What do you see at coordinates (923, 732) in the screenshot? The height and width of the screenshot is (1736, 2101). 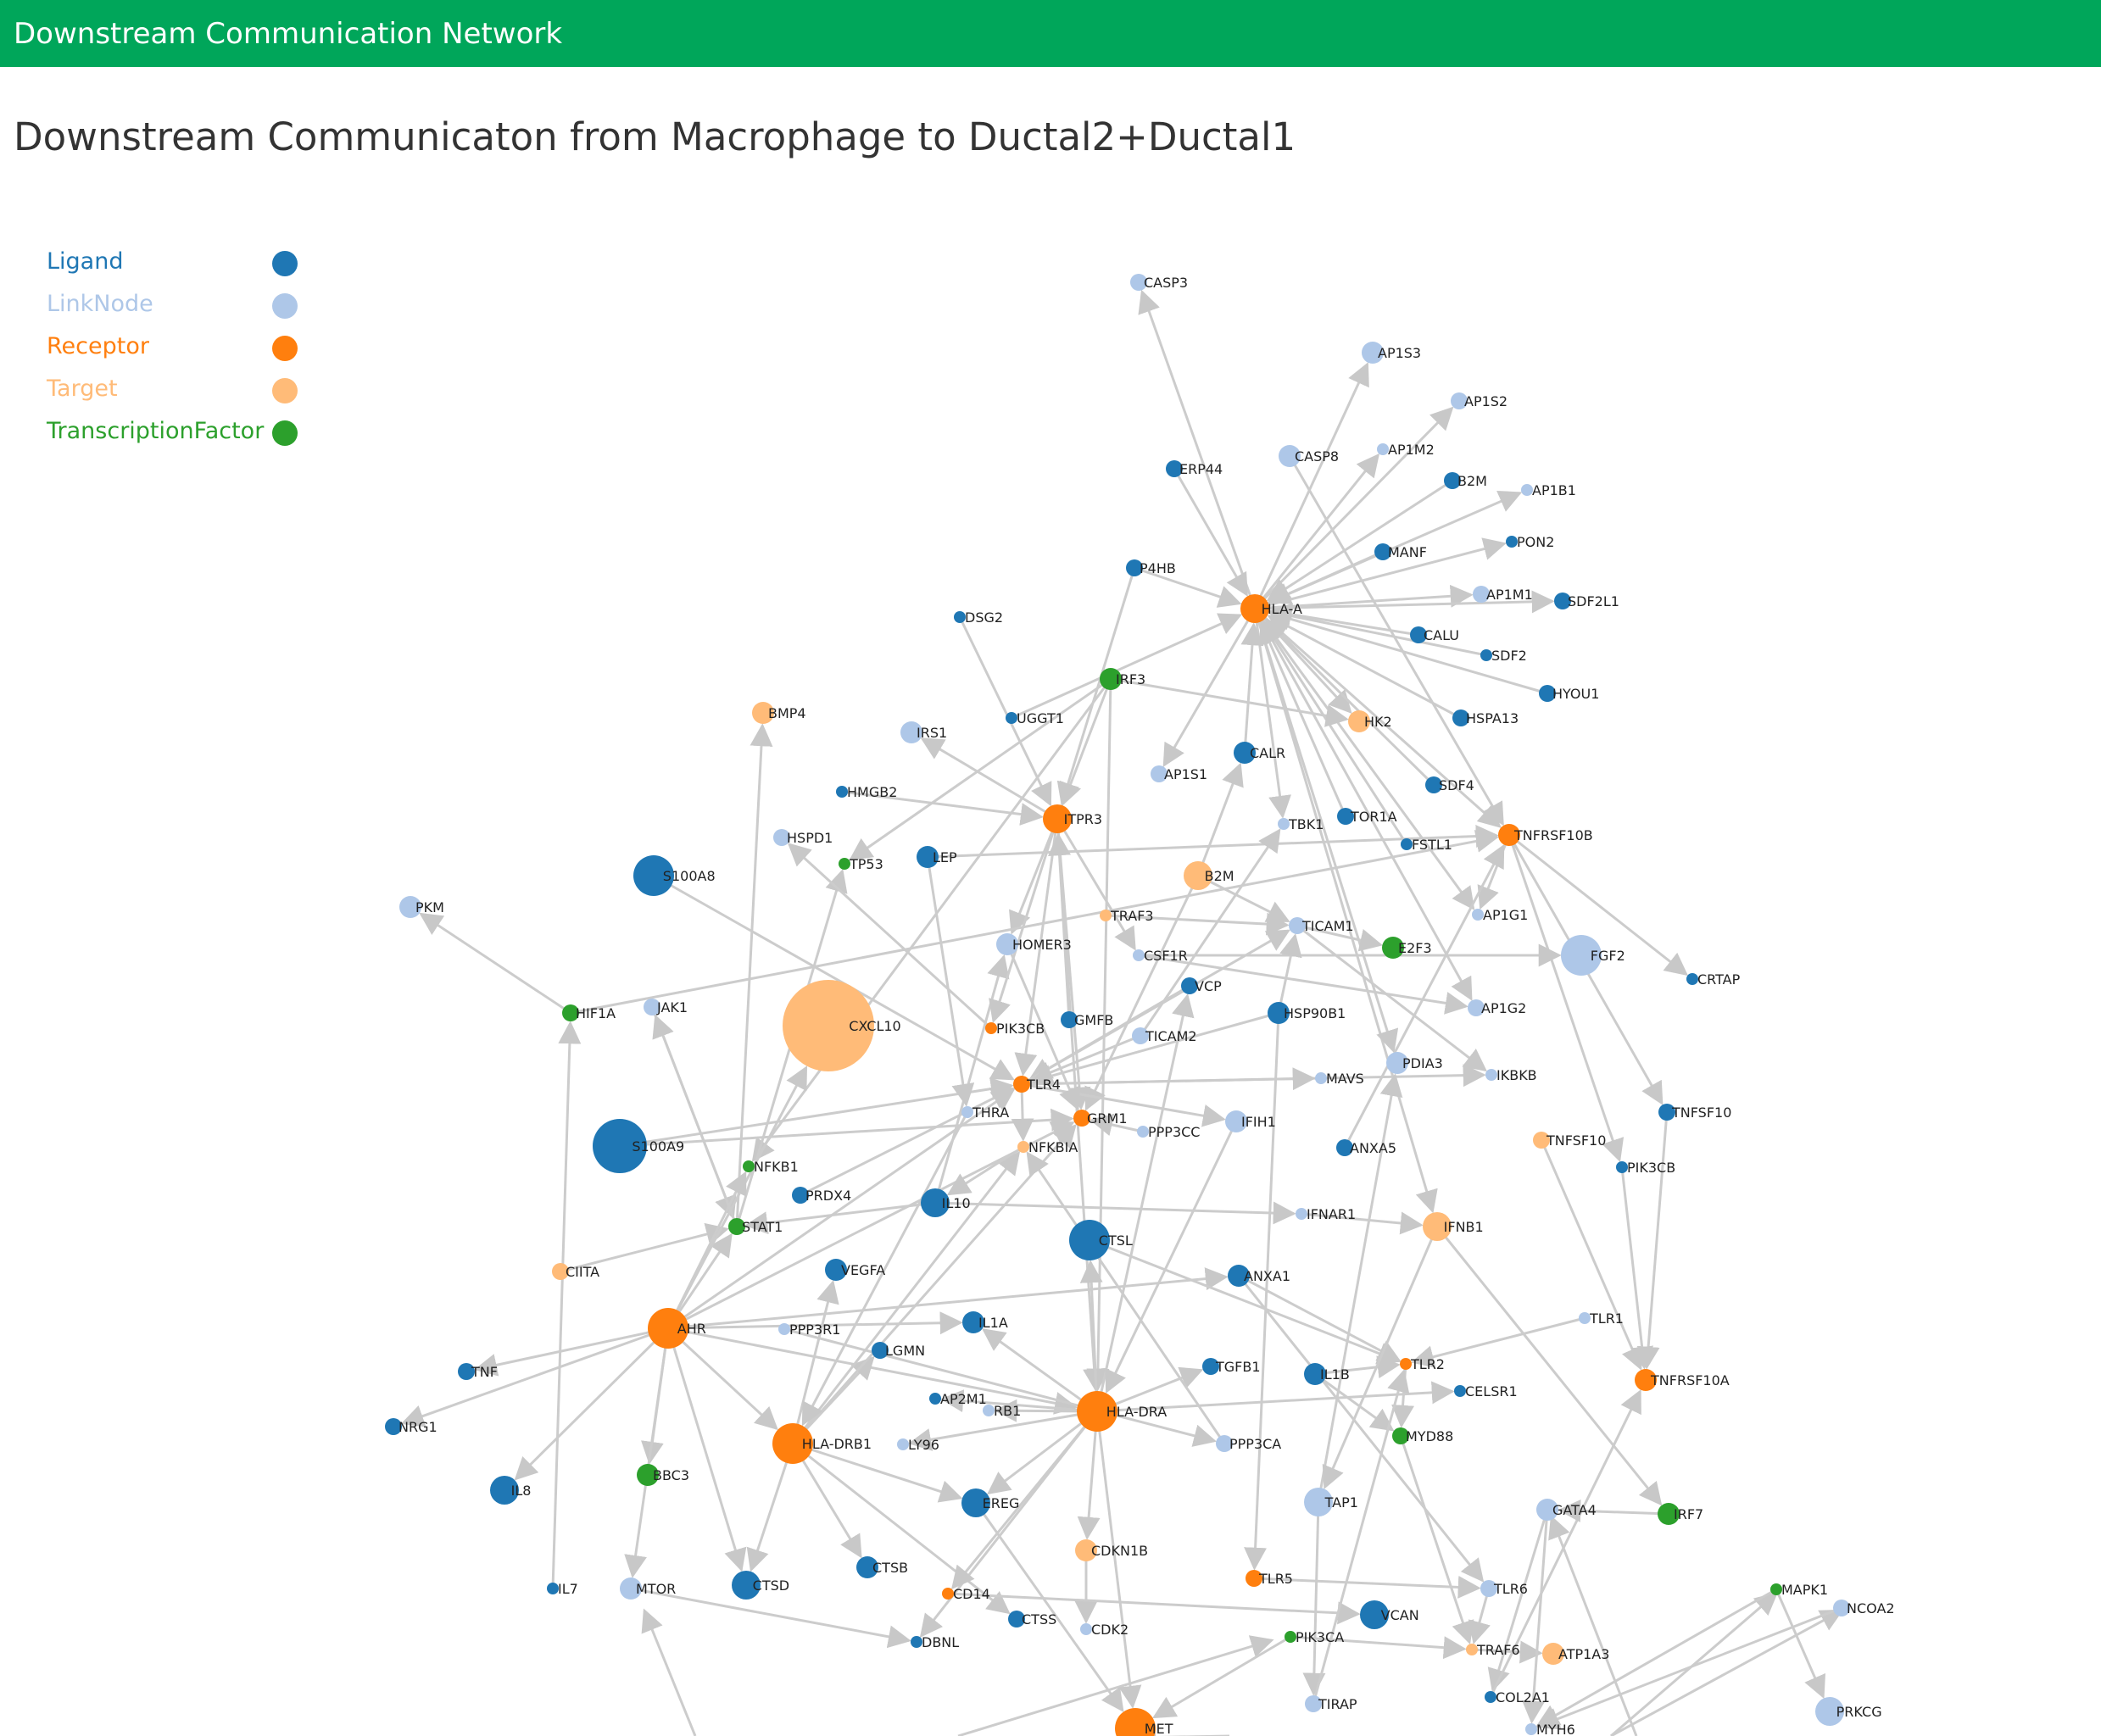 I see `network-node: IRS1` at bounding box center [923, 732].